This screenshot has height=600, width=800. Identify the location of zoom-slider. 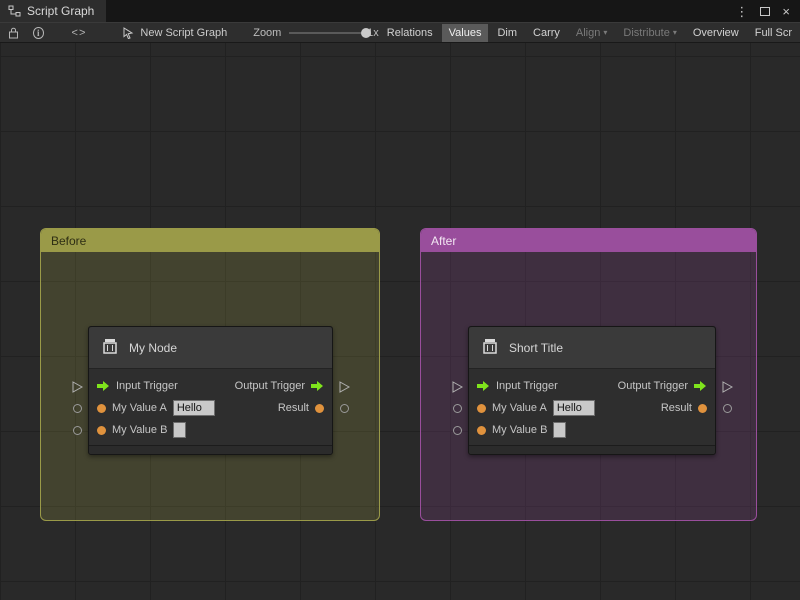
(330, 32).